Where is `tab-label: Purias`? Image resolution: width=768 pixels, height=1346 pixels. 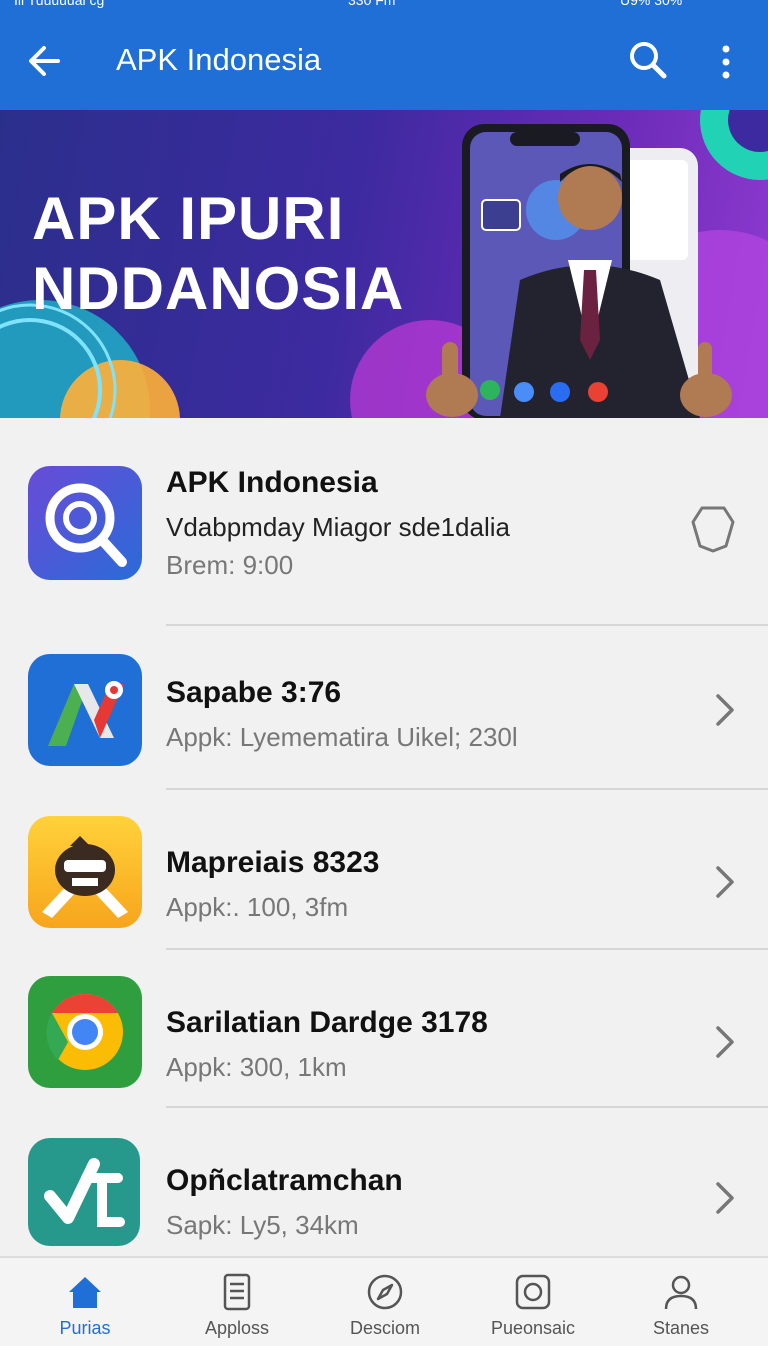
tab-label: Purias is located at coordinates (85, 1328).